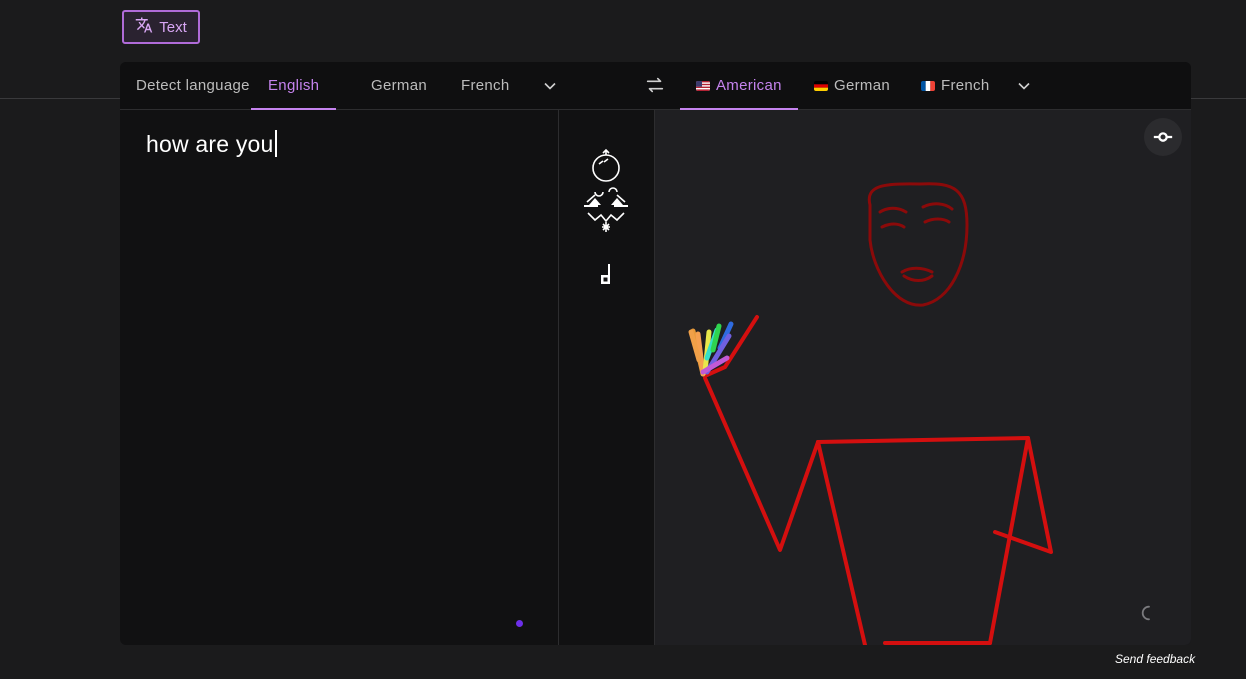  I want to click on tab-detect-language: Detect language, so click(193, 85).